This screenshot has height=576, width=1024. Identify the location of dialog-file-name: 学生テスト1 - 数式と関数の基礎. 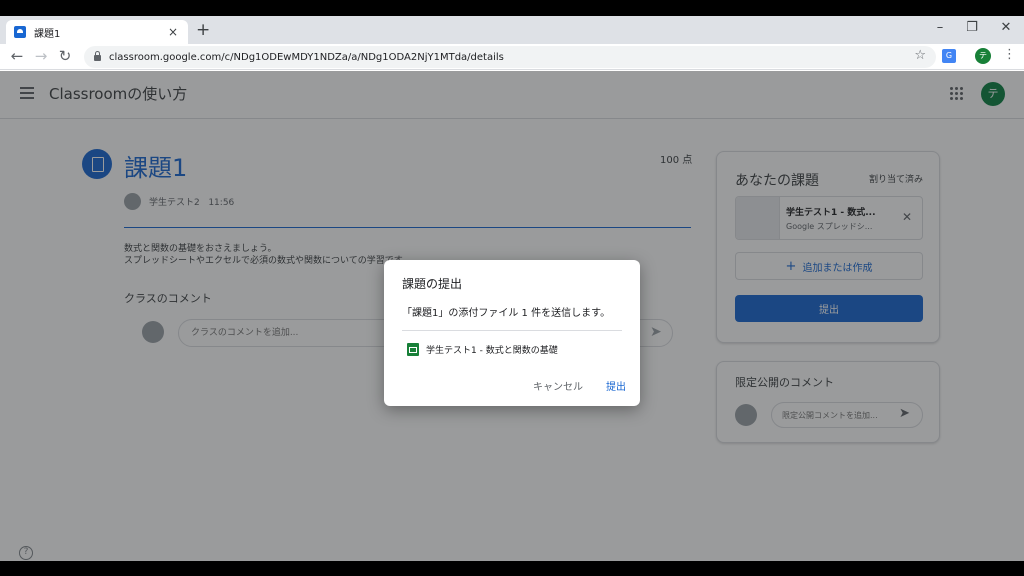
(492, 351).